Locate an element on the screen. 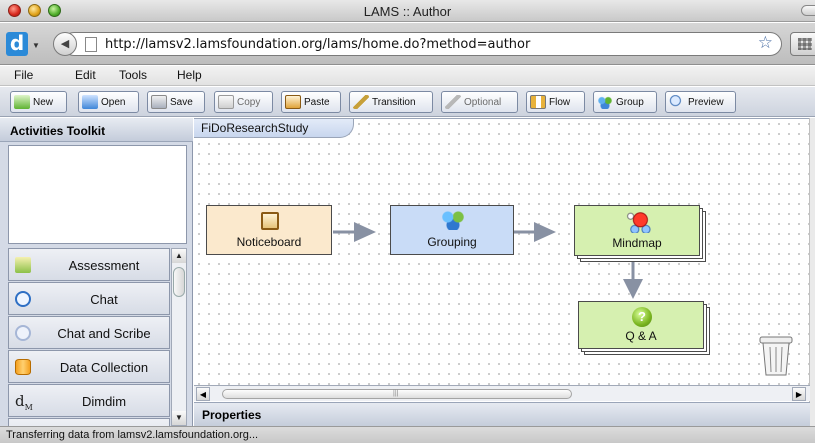  properties-panel-header: Properties is located at coordinates (502, 414).